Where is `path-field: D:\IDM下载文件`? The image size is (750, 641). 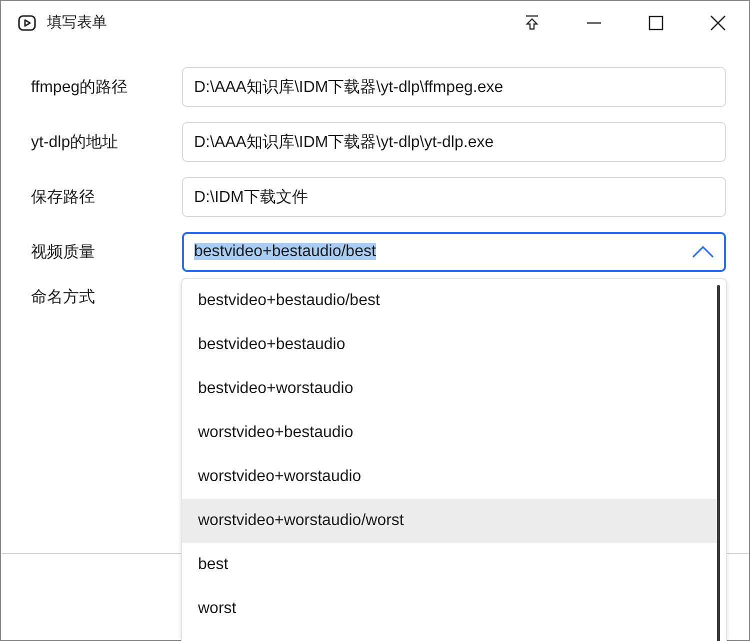 path-field: D:\IDM下载文件 is located at coordinates (454, 197).